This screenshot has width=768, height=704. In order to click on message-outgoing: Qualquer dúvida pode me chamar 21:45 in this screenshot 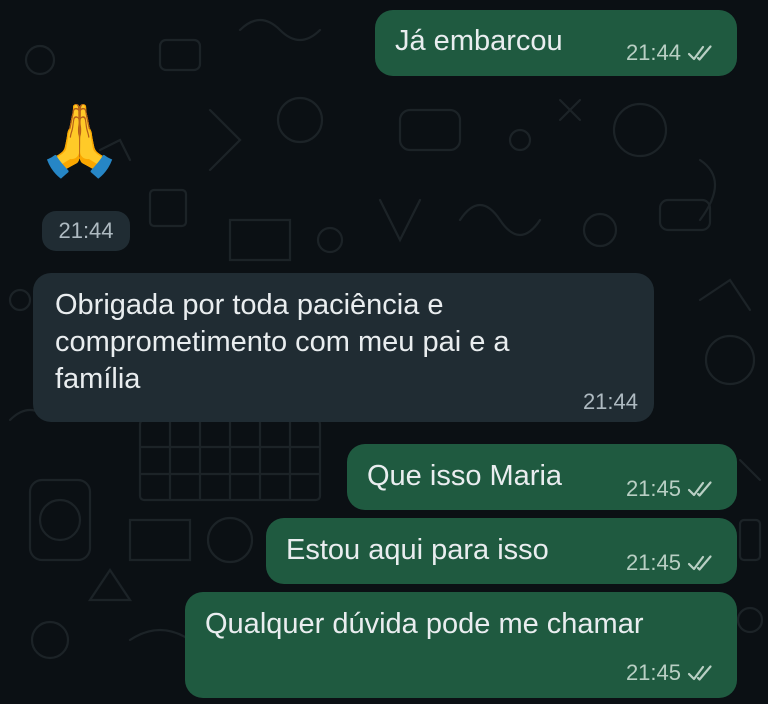, I will do `click(461, 645)`.